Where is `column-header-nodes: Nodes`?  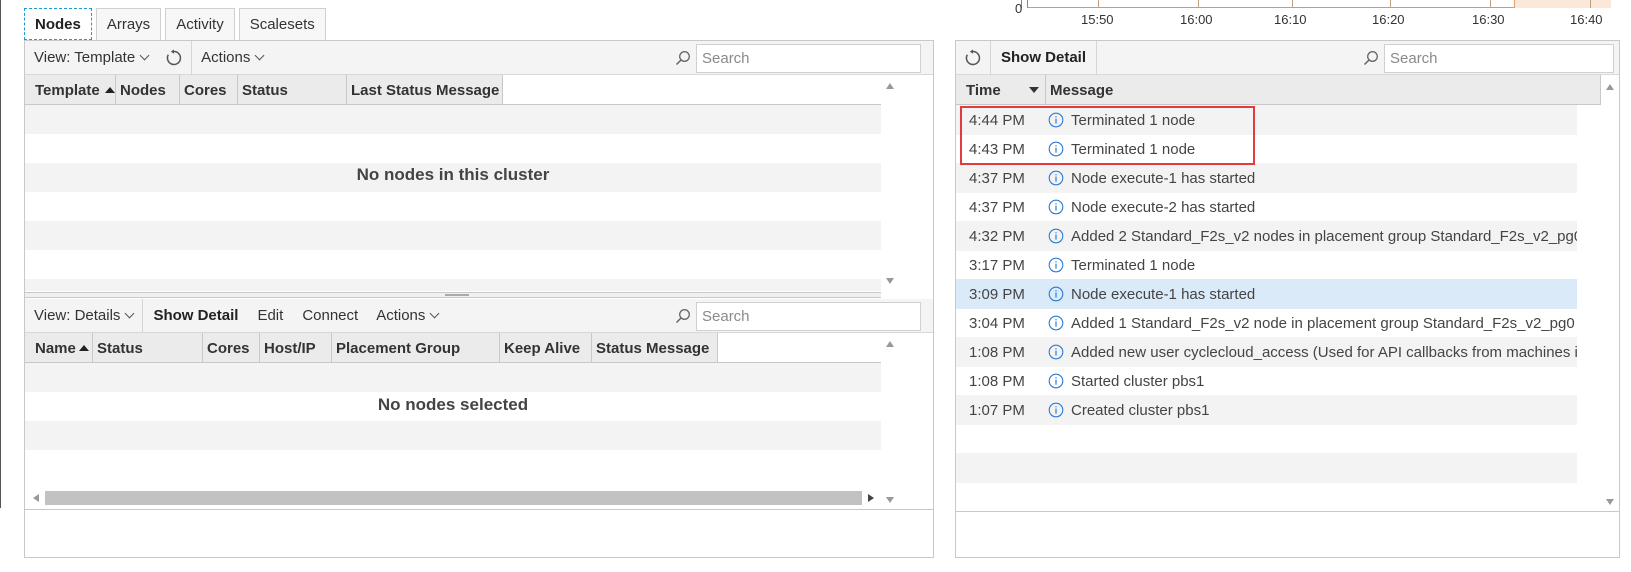 column-header-nodes: Nodes is located at coordinates (148, 90).